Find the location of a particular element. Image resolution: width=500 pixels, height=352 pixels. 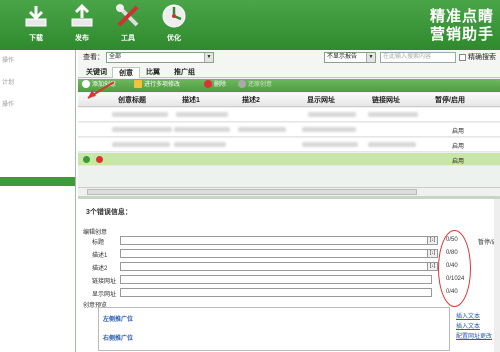

report-select-value: 不显示报告 is located at coordinates (342, 57).